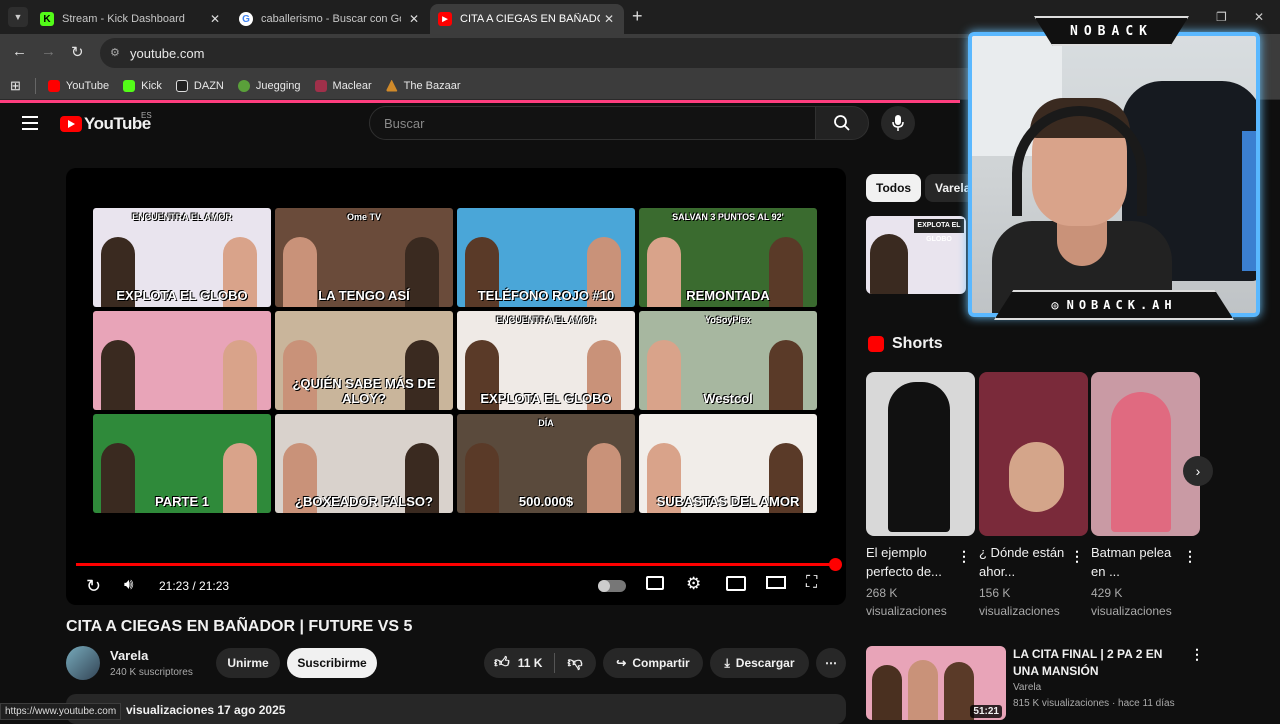 The height and width of the screenshot is (724, 1280). Describe the element at coordinates (129, 85) in the screenshot. I see `kick-icon` at that location.